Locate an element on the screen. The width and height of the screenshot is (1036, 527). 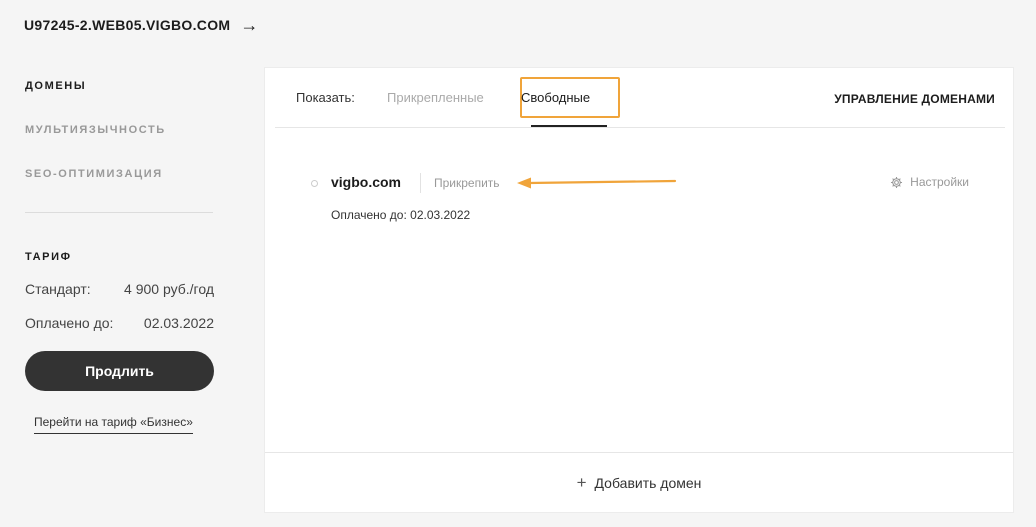
sidebar-divider is located at coordinates (119, 212).